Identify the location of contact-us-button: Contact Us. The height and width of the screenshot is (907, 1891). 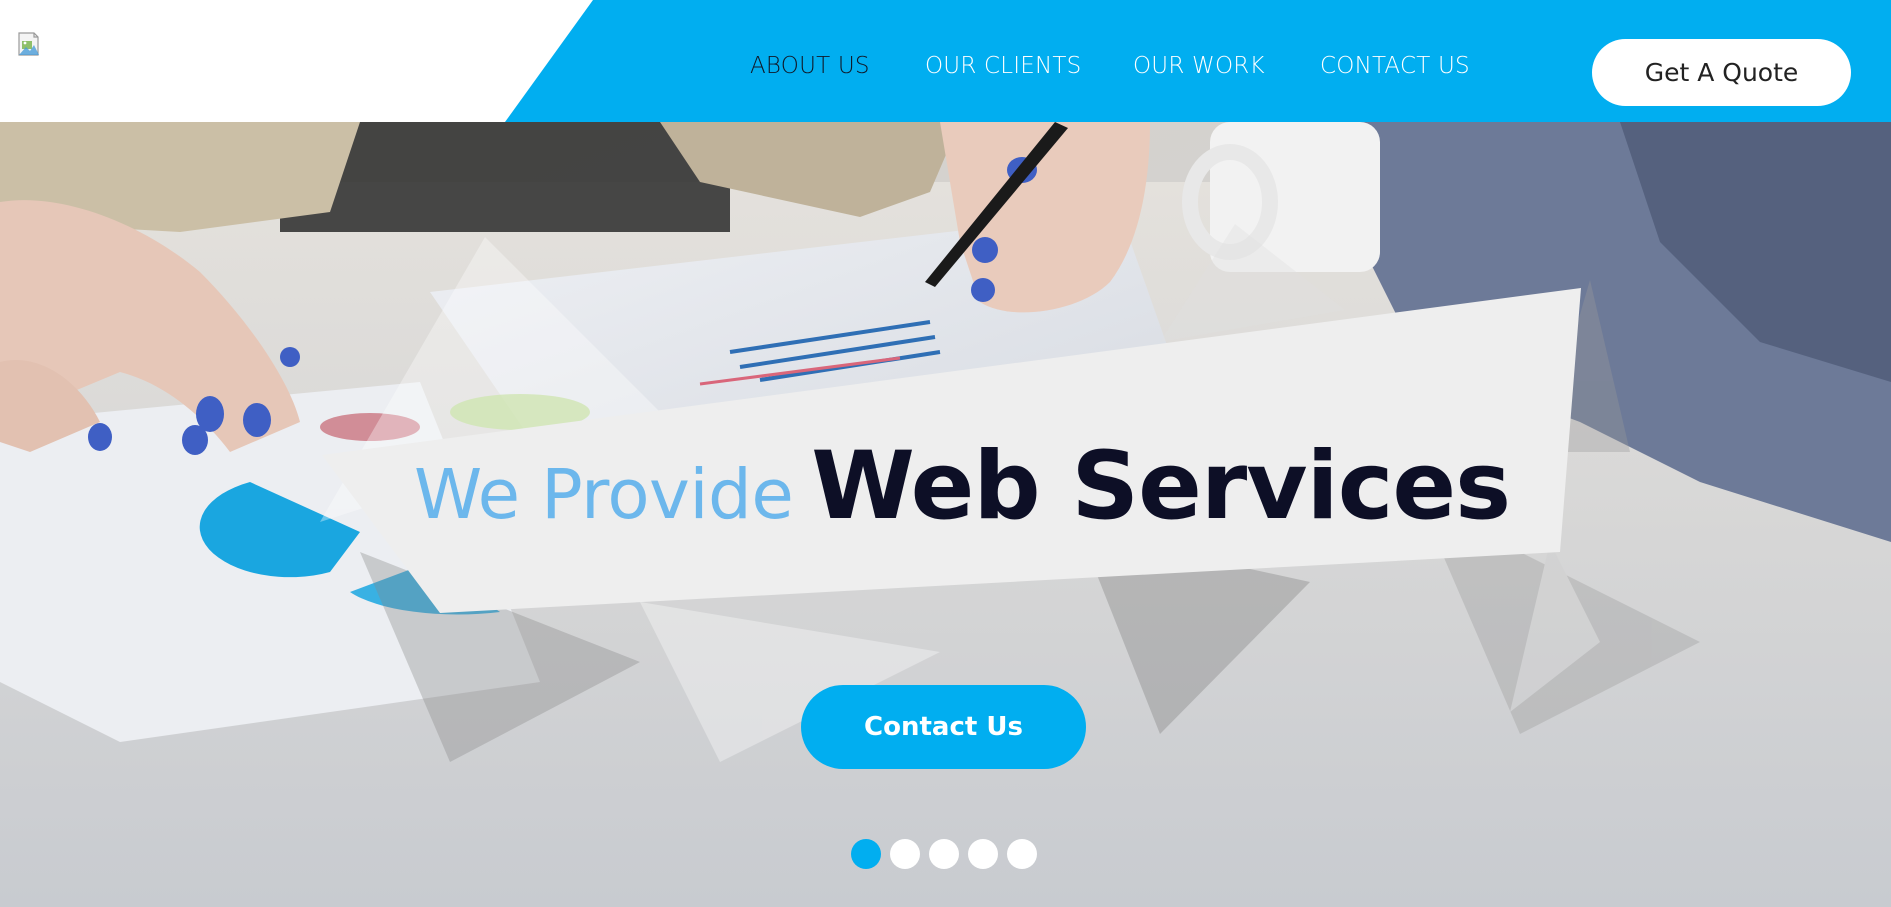
(943, 727).